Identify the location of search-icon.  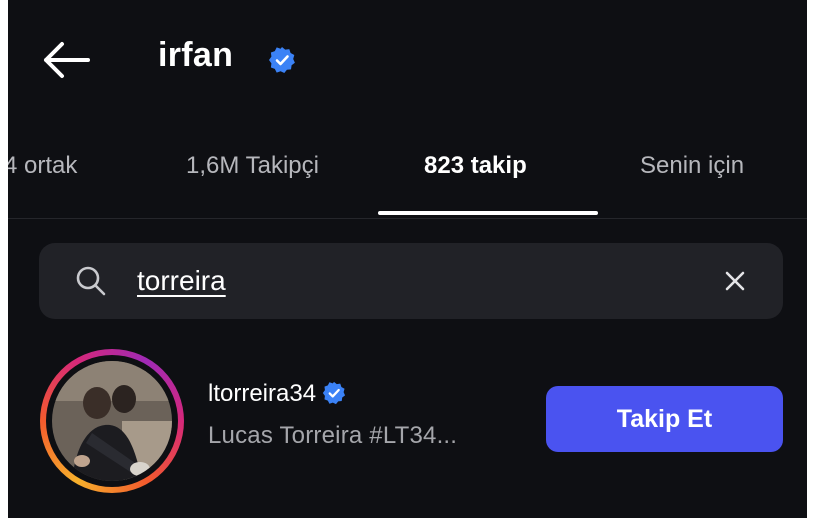
(91, 281).